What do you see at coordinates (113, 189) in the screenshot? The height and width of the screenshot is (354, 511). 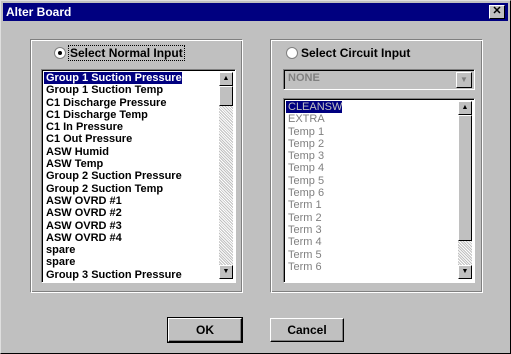 I see `list-item: Group 2 Suction Temp` at bounding box center [113, 189].